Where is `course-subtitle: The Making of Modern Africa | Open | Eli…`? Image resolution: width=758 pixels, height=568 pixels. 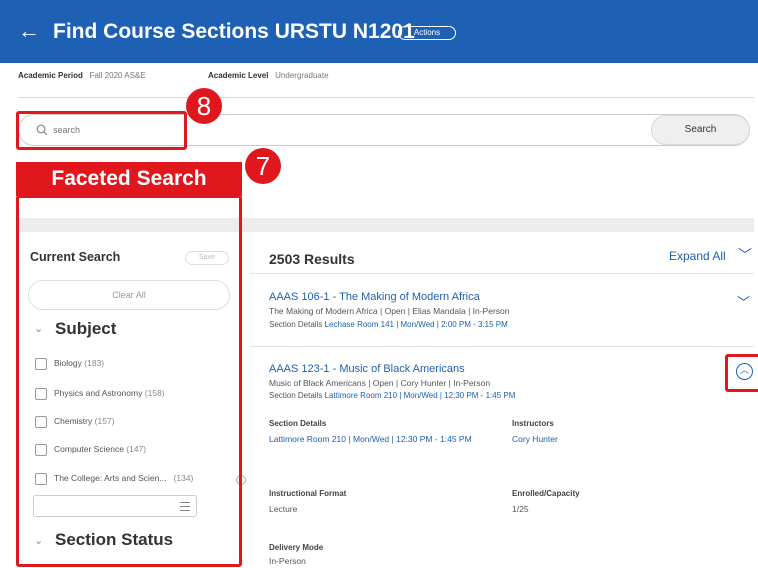 course-subtitle: The Making of Modern Africa | Open | Eli… is located at coordinates (389, 311).